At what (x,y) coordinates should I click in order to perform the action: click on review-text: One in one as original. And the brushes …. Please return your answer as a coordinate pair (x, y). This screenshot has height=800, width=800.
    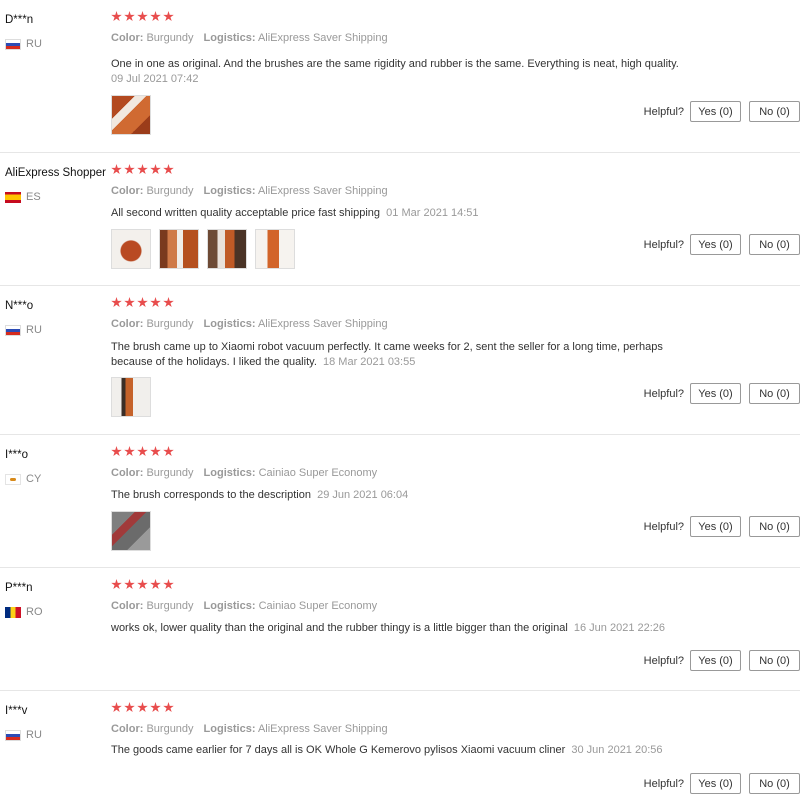
    Looking at the image, I should click on (406, 72).